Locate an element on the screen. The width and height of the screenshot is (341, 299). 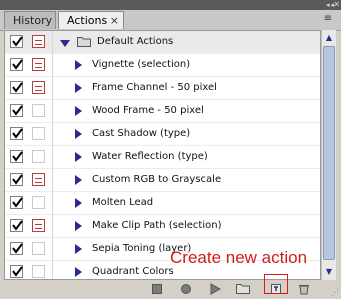
tab-actions-label: Actions is located at coordinates (87, 20).